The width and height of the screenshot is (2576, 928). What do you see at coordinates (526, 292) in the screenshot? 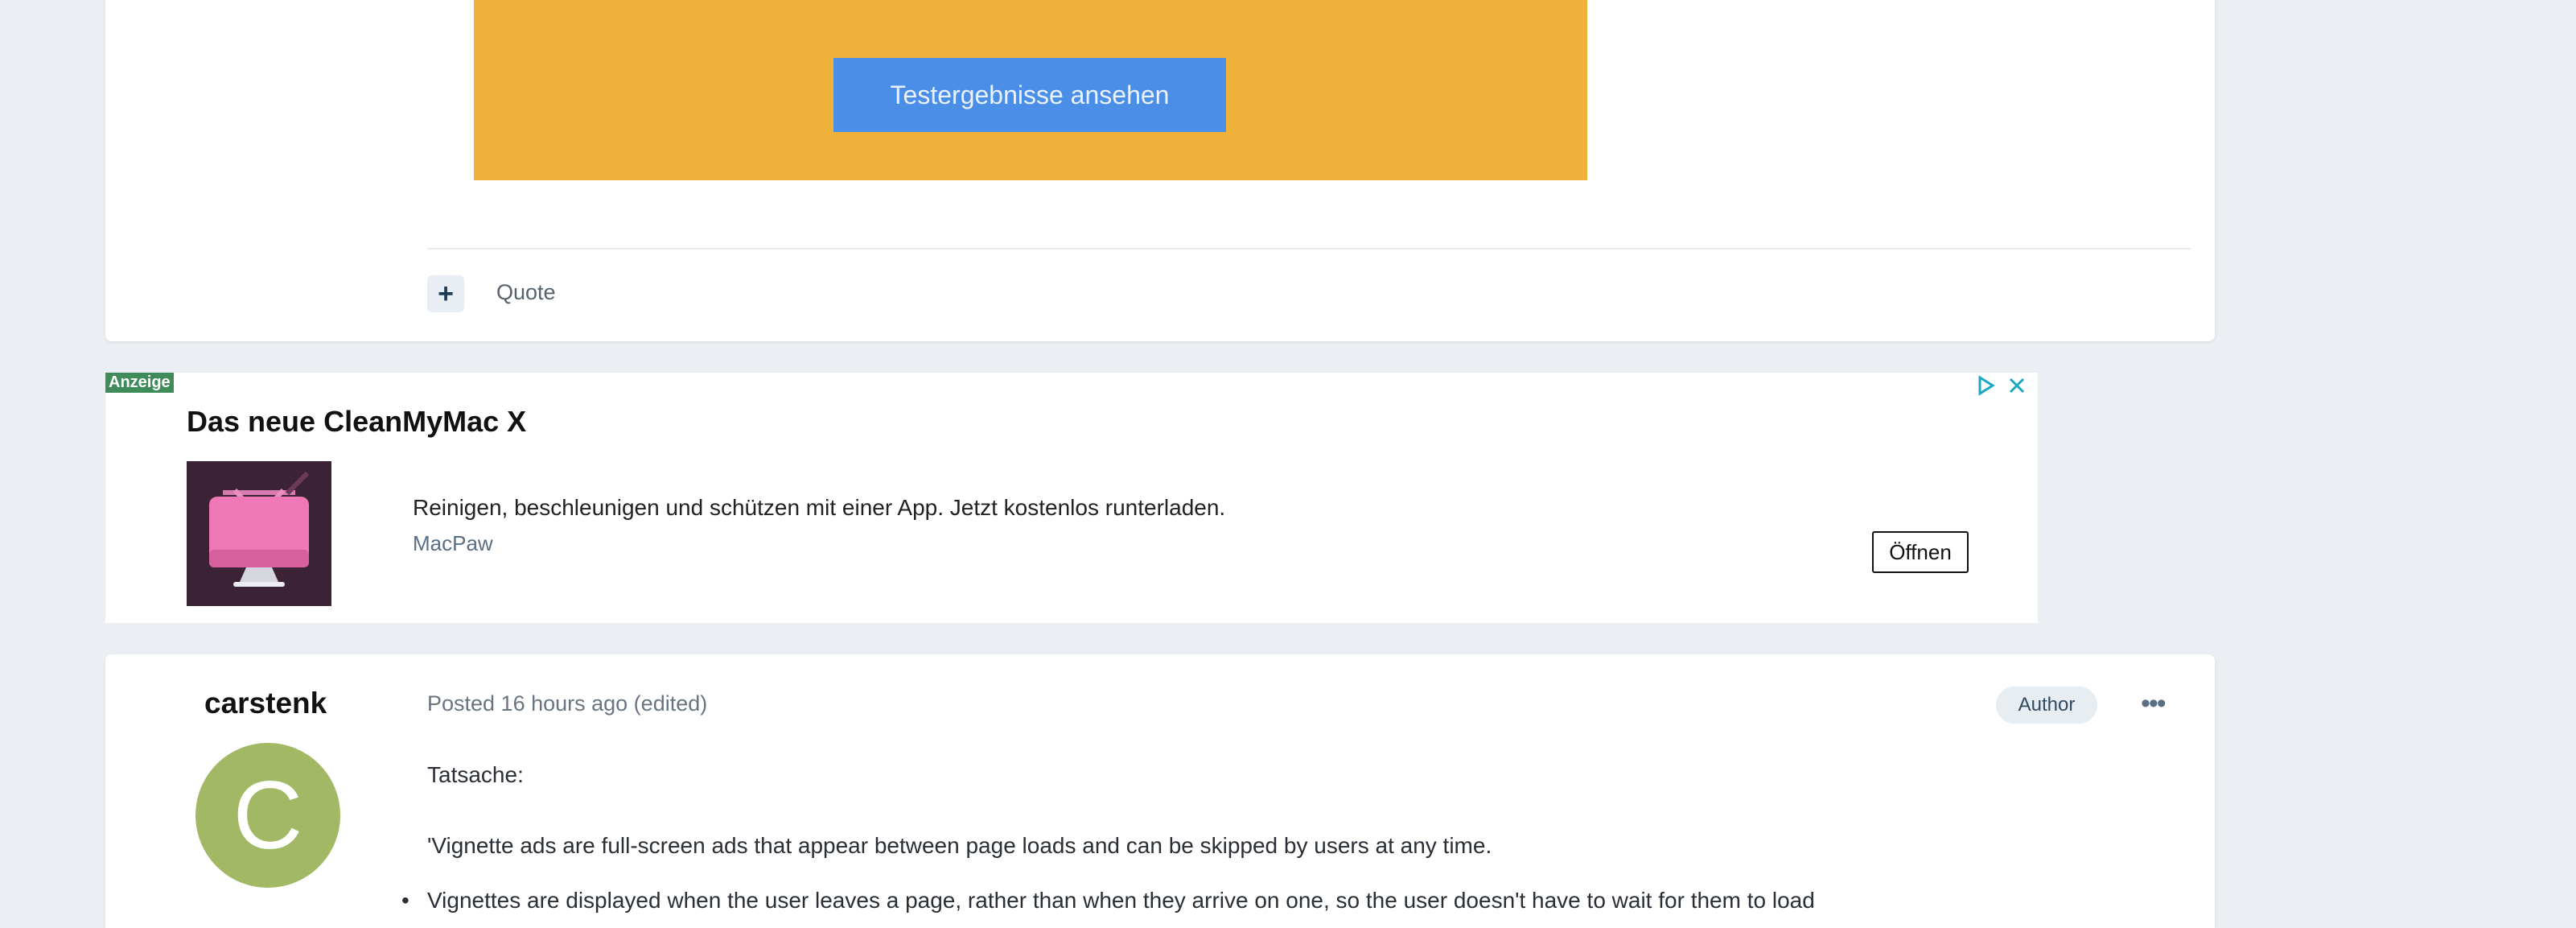
I see `quote-button: Quote` at bounding box center [526, 292].